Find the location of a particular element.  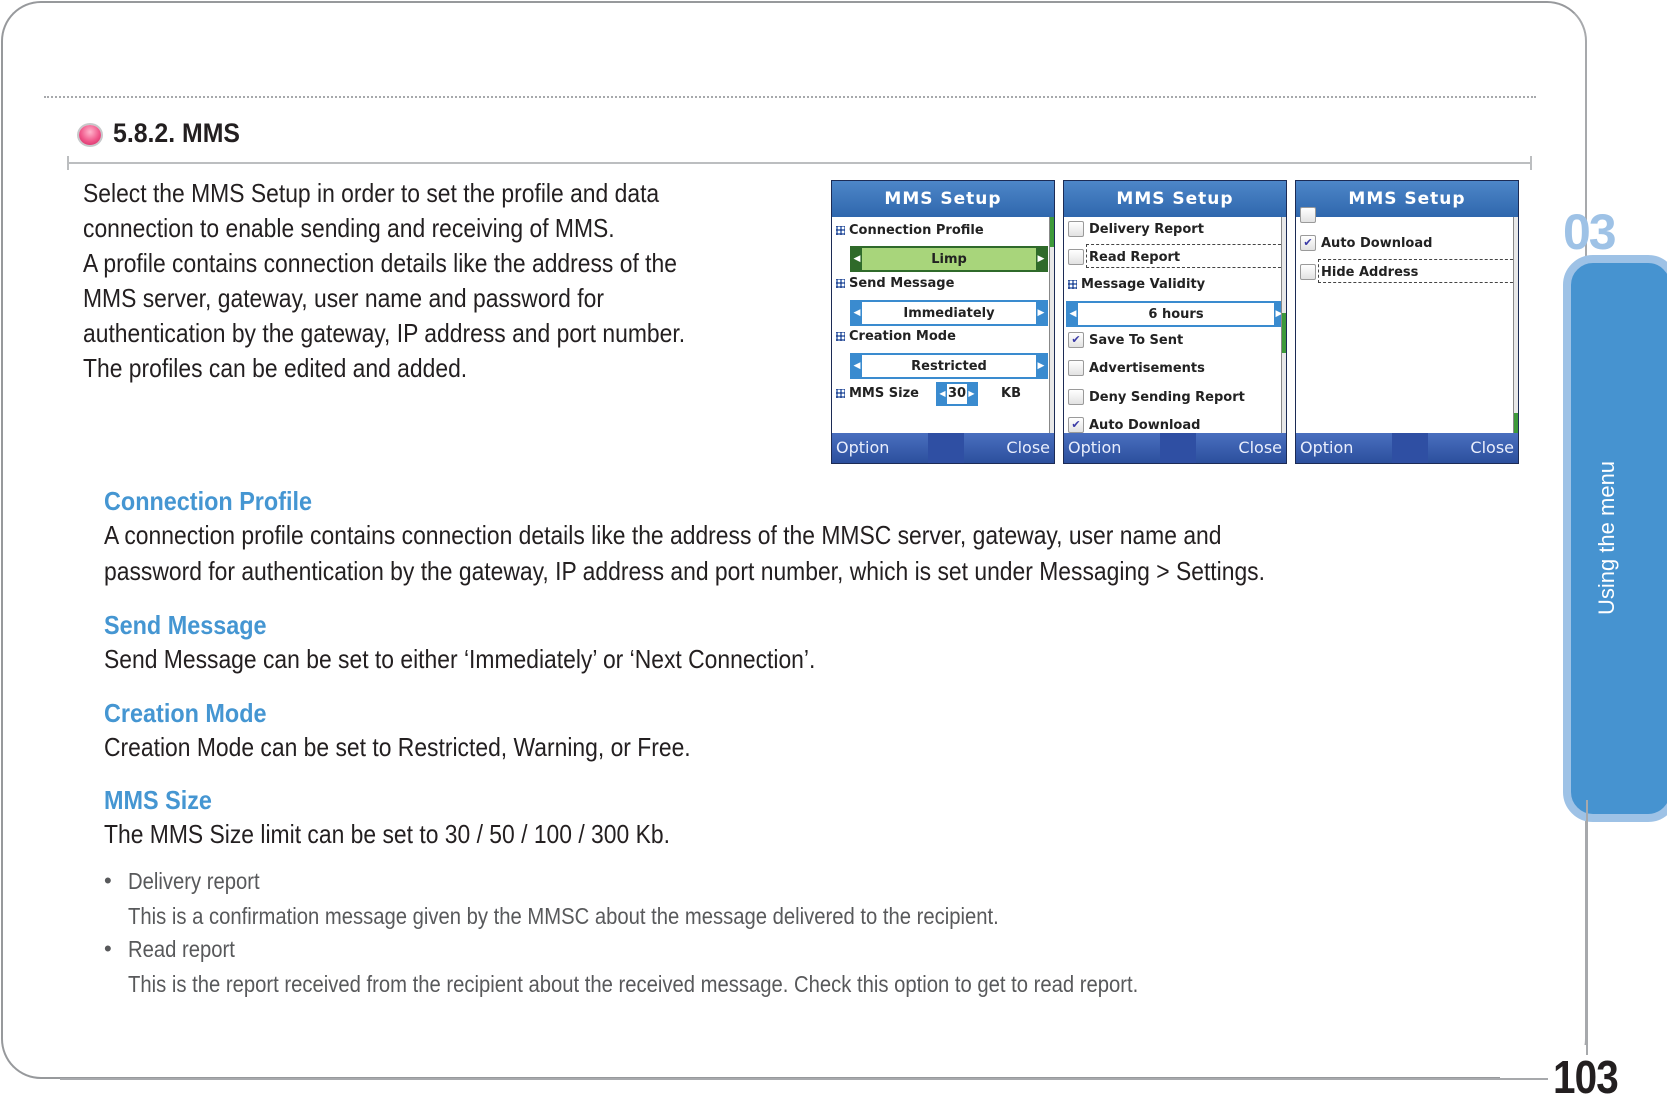

message-validity-label: Message Validity is located at coordinates (1143, 284).